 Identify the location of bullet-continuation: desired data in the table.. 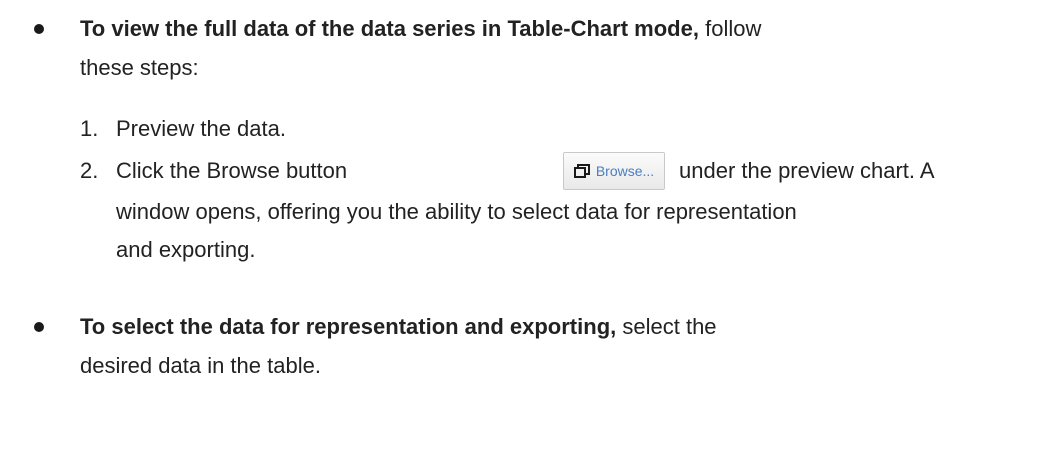
(200, 365).